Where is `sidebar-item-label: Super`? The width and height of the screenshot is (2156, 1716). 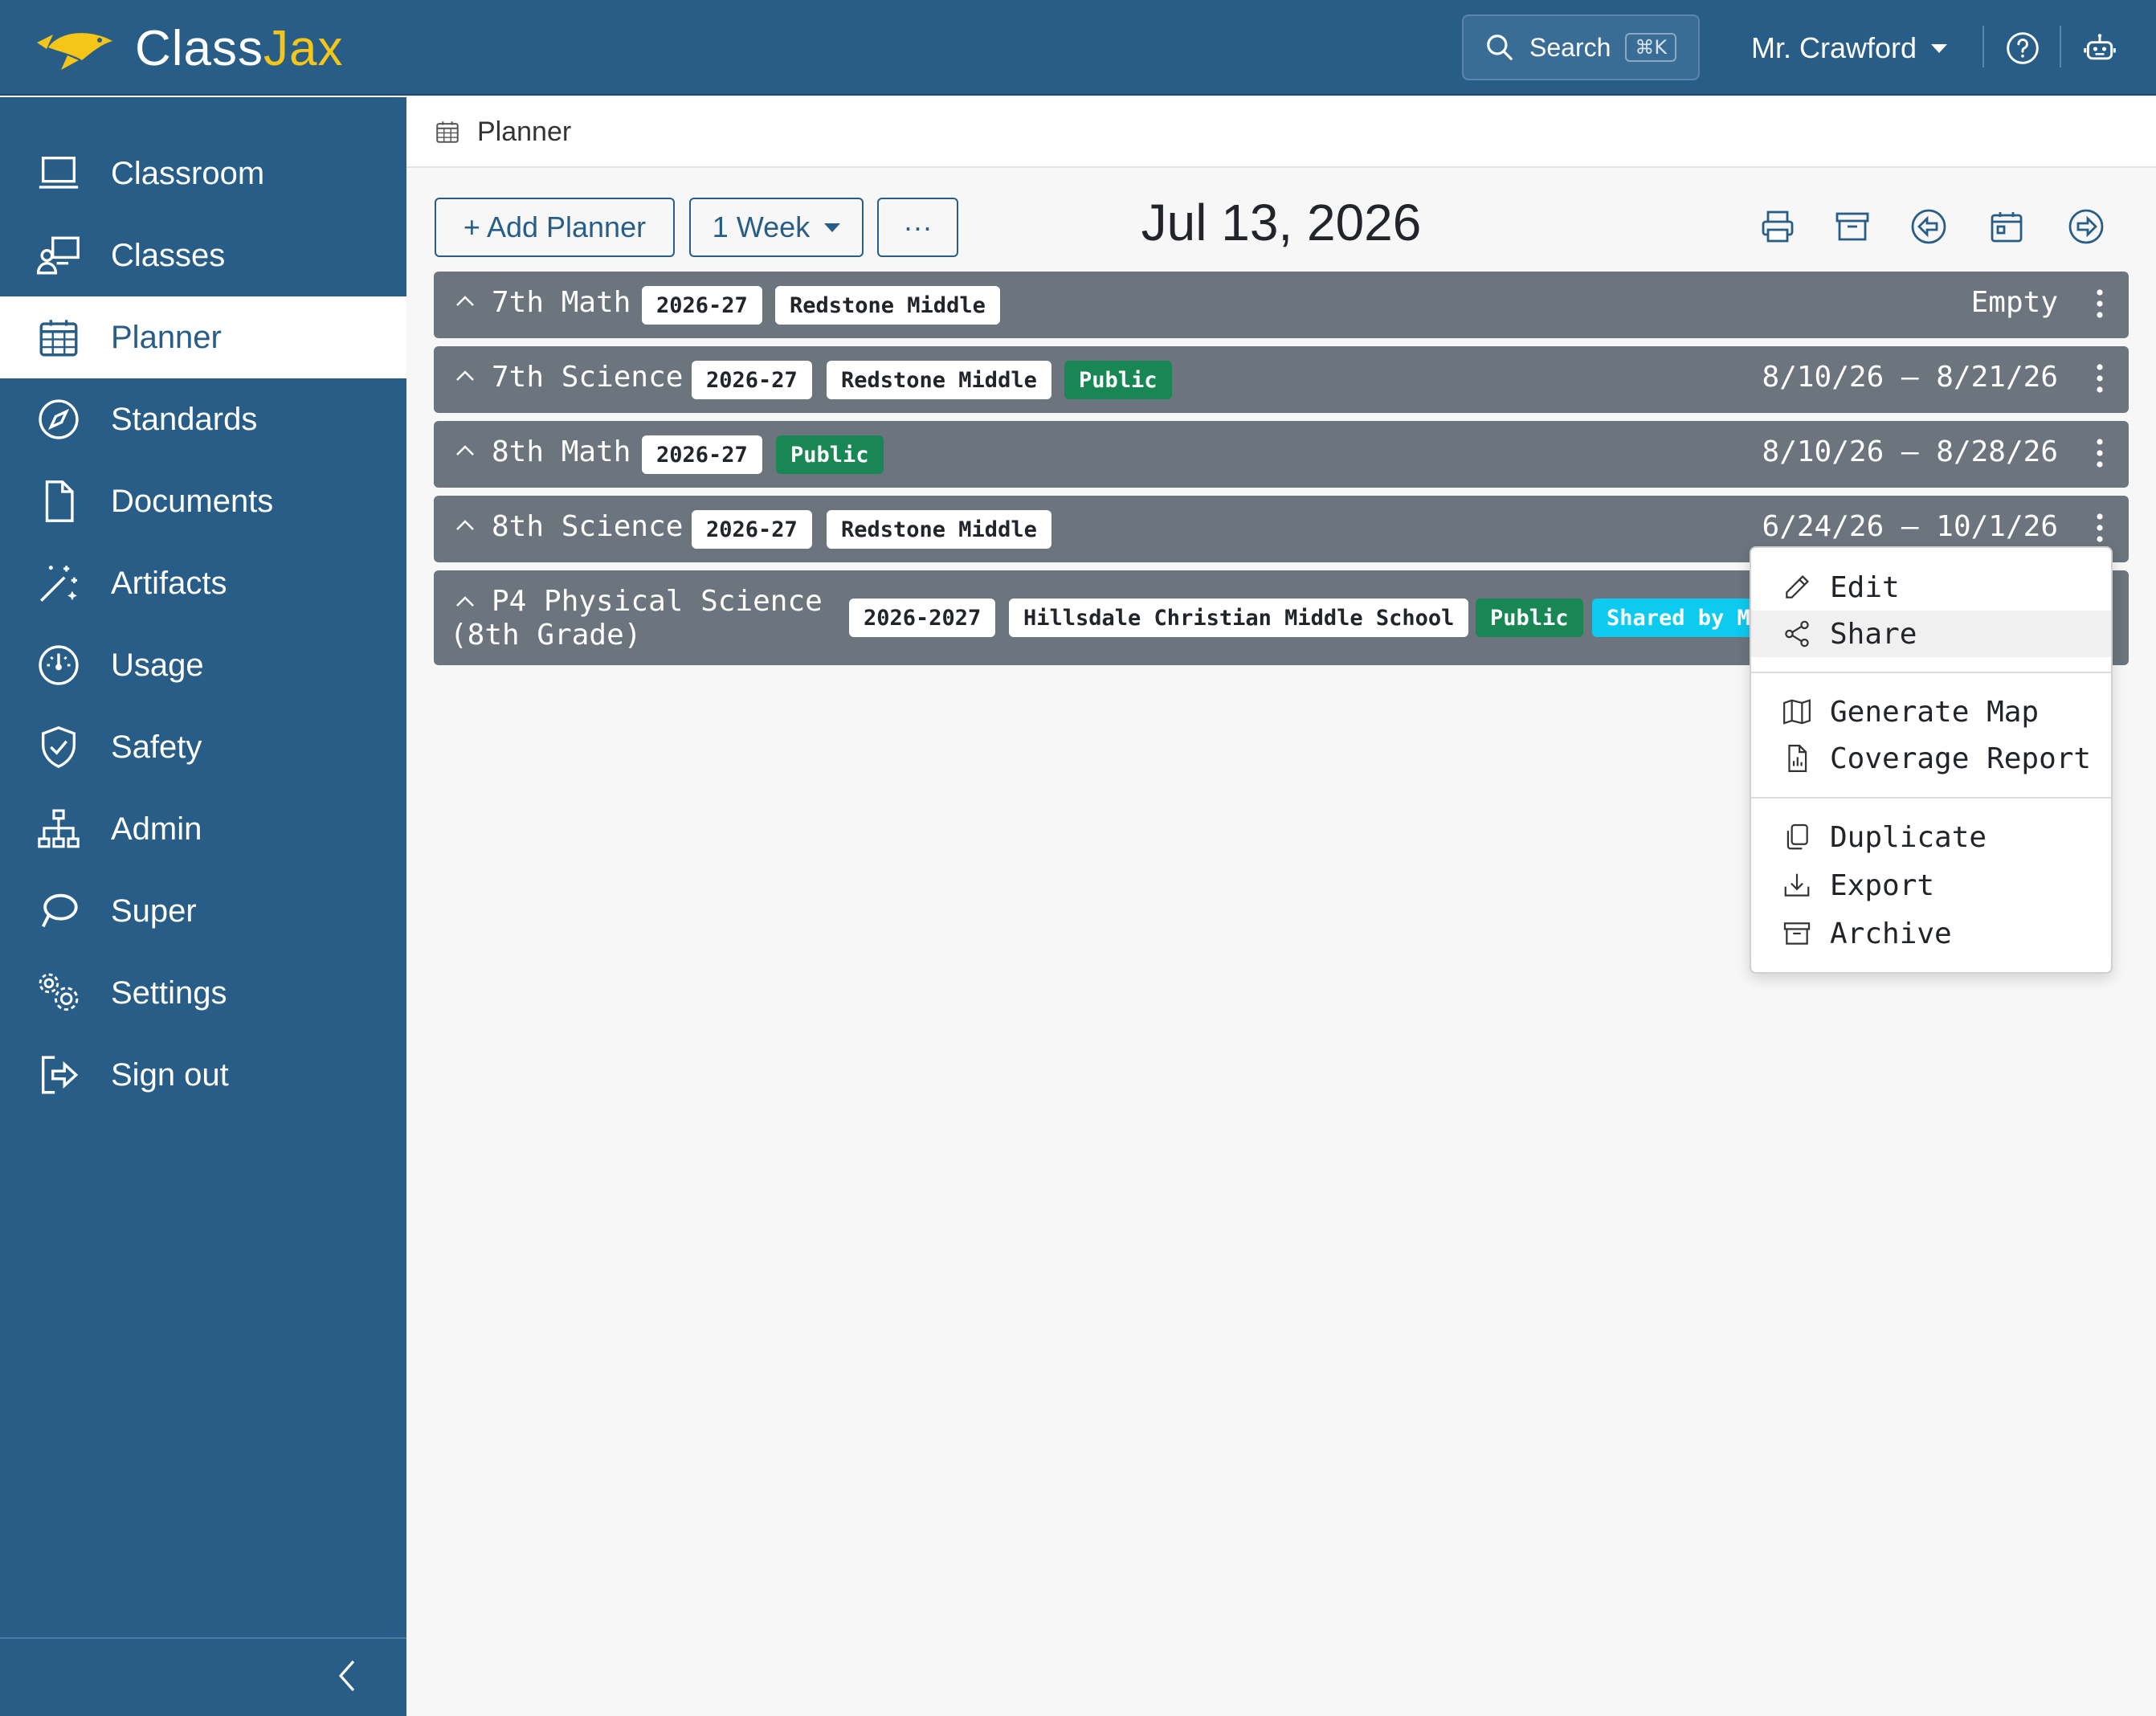 sidebar-item-label: Super is located at coordinates (154, 911).